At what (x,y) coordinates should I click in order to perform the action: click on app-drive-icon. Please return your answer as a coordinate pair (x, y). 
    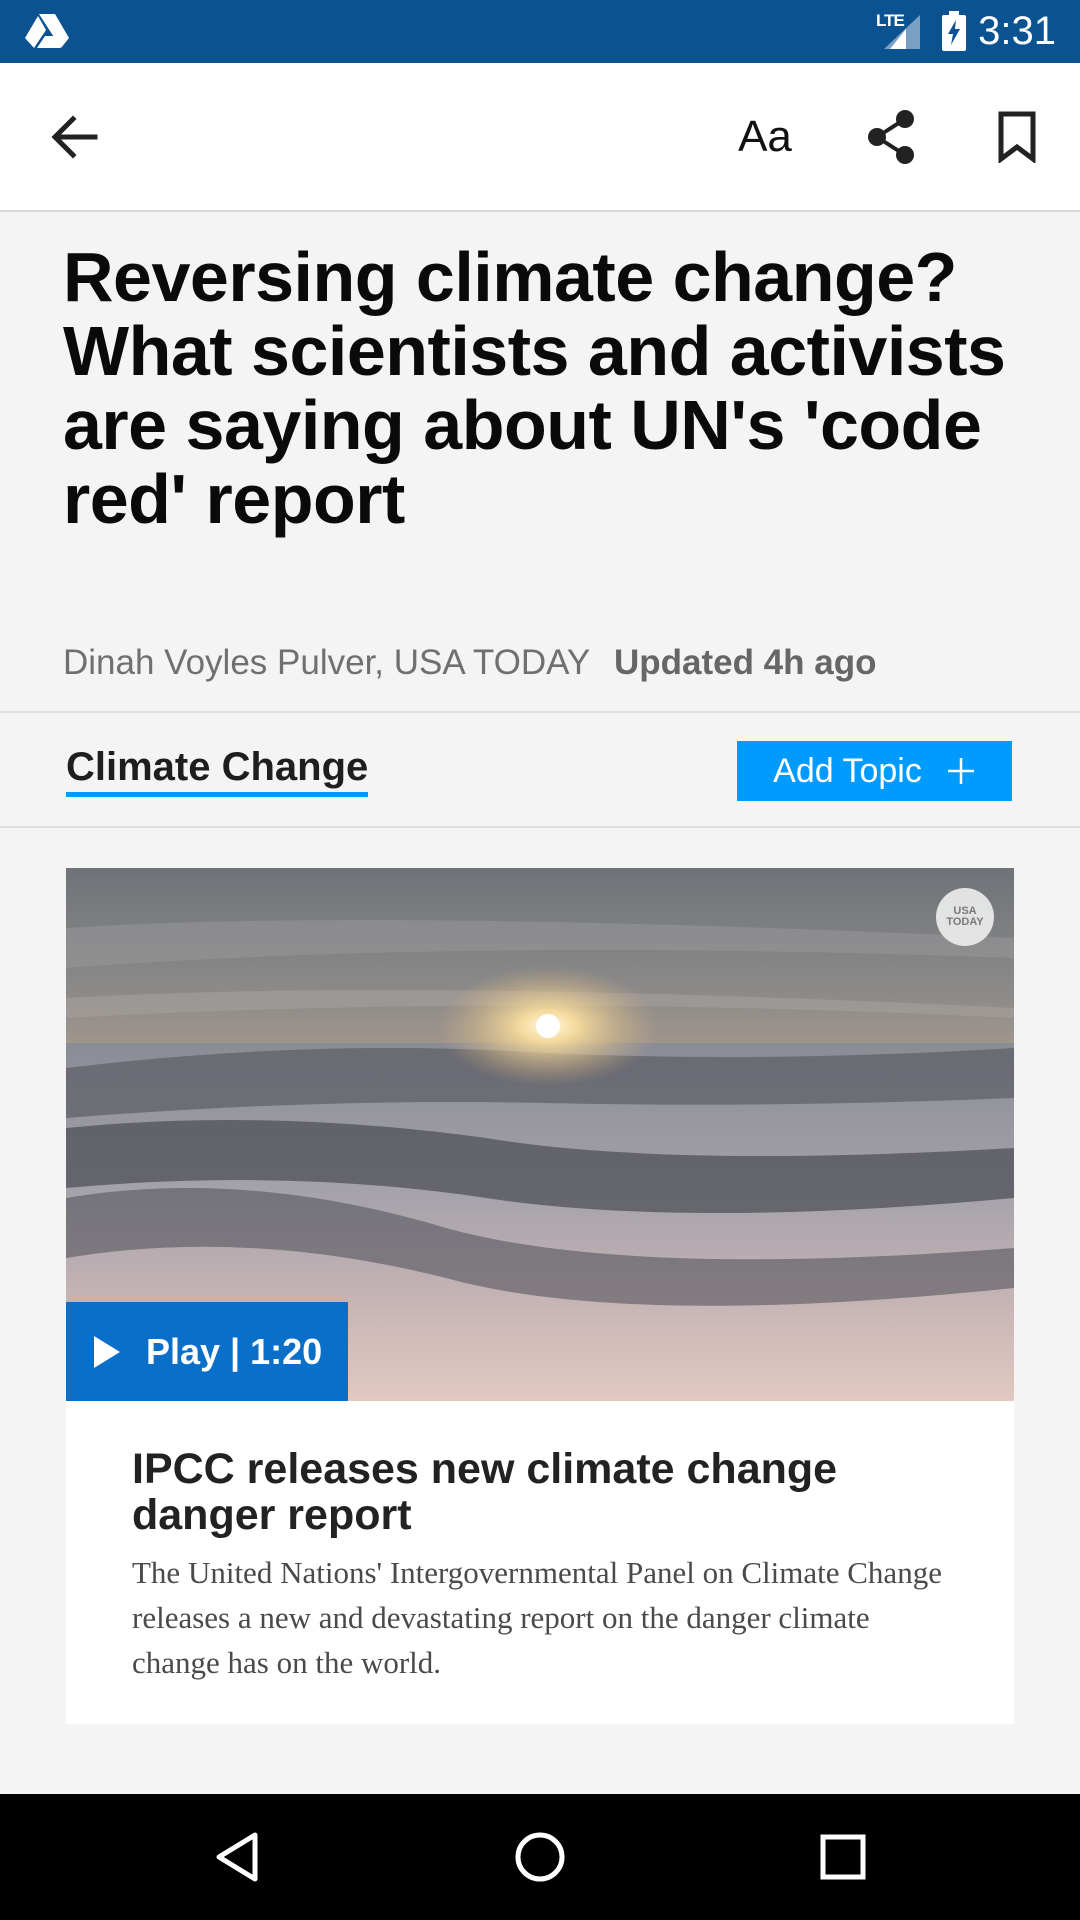
    Looking at the image, I should click on (47, 31).